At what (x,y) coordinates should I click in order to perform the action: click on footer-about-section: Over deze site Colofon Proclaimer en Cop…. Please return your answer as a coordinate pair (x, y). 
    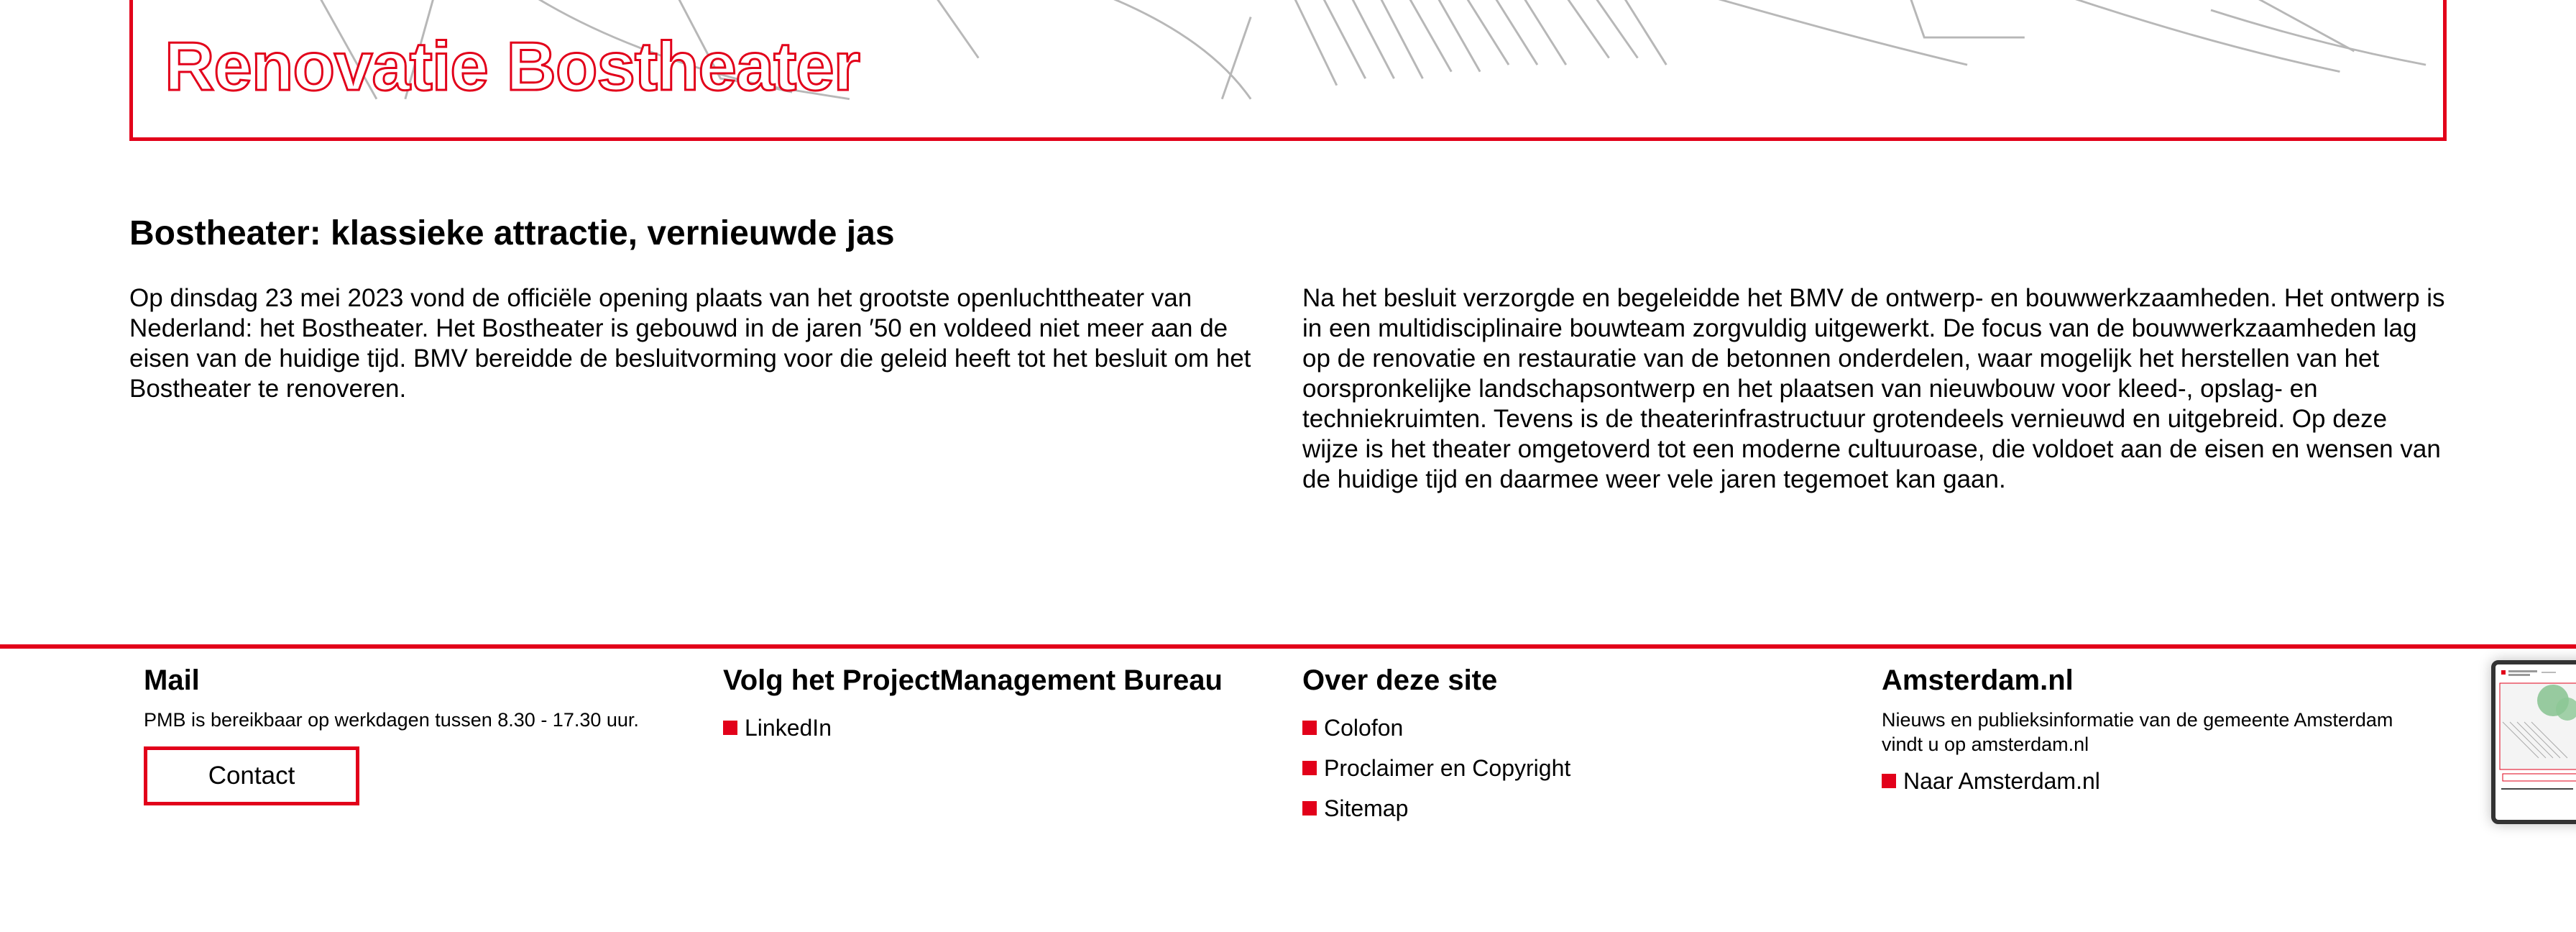
    Looking at the image, I should click on (1575, 745).